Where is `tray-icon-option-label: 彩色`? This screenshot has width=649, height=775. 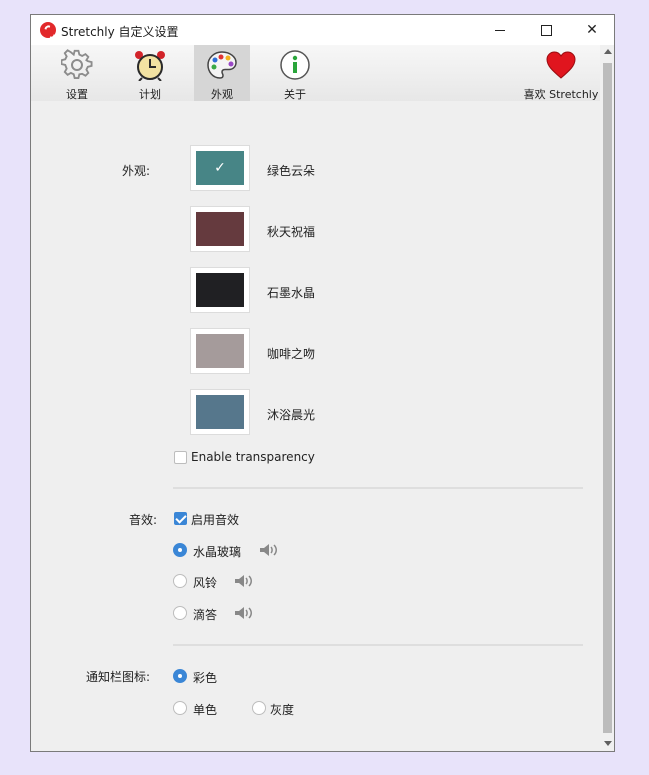 tray-icon-option-label: 彩色 is located at coordinates (205, 677).